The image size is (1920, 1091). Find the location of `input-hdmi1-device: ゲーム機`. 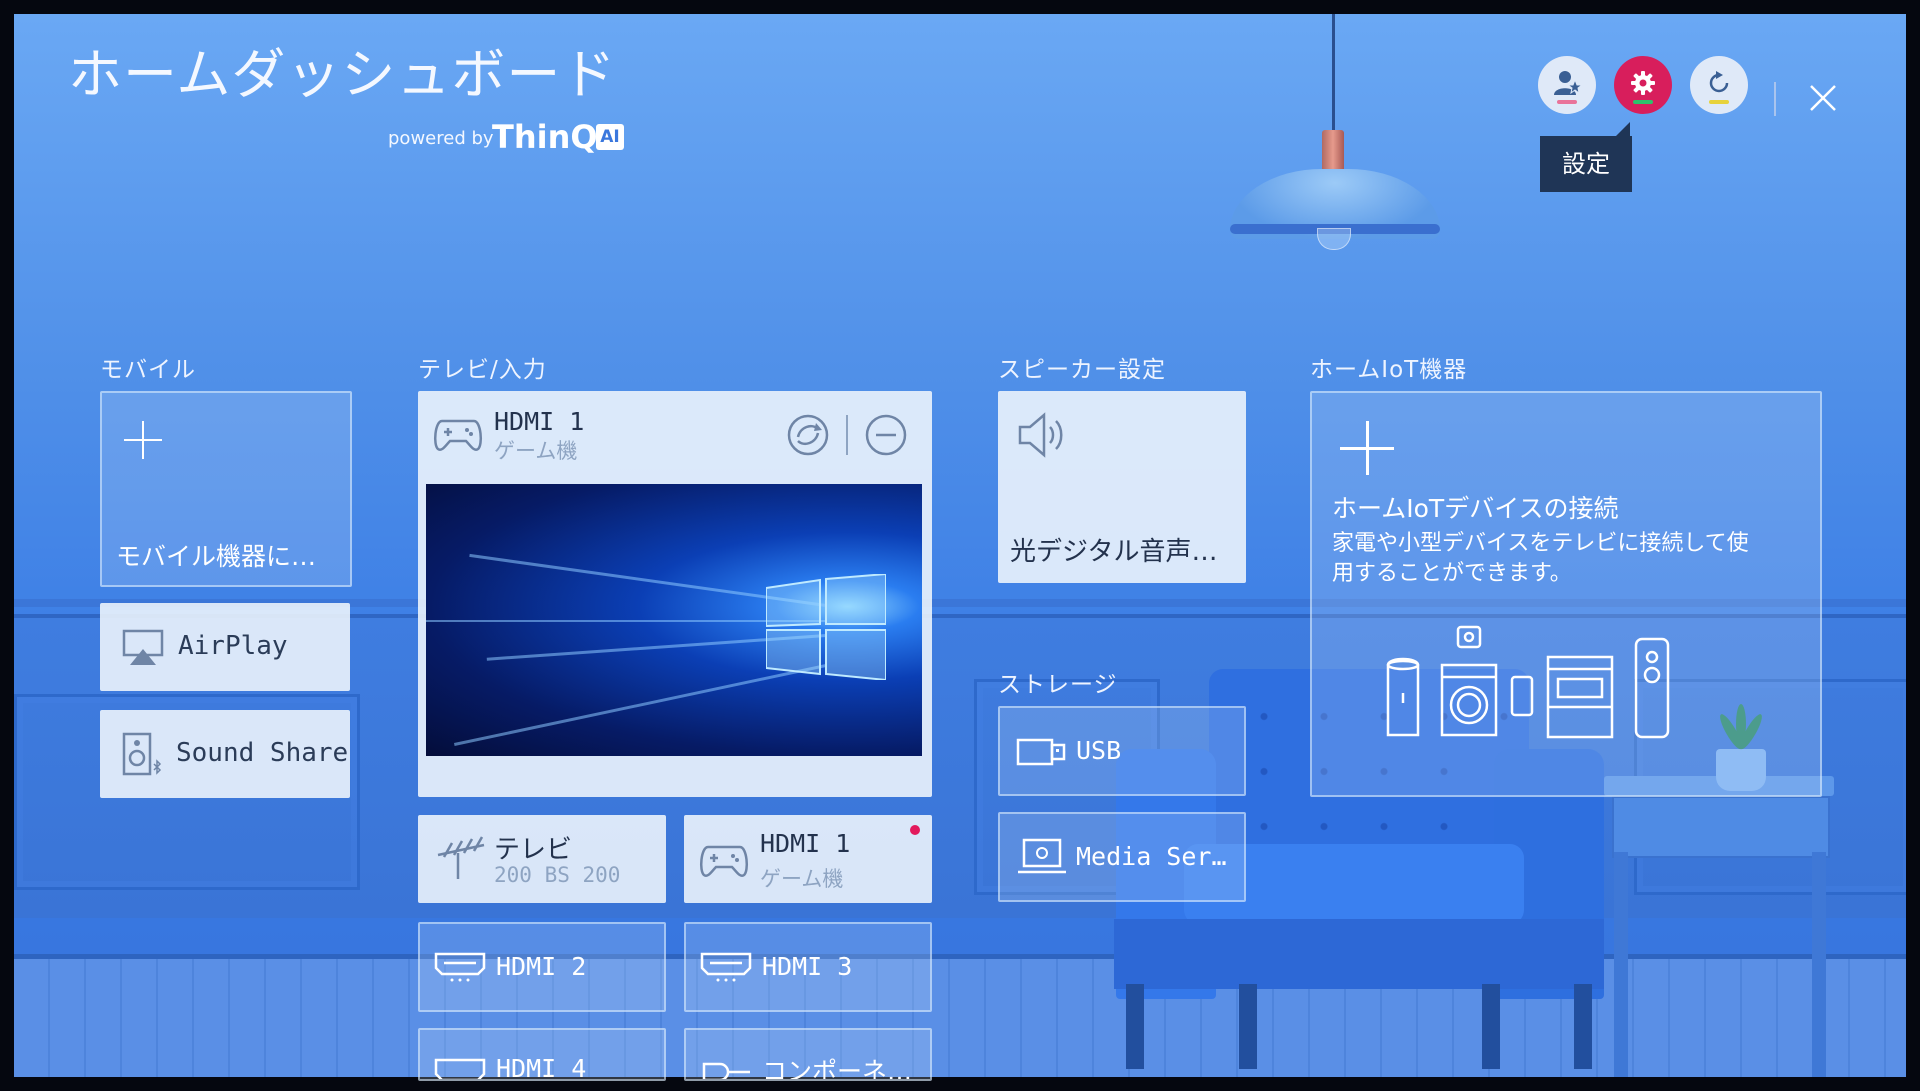

input-hdmi1-device: ゲーム機 is located at coordinates (802, 879).